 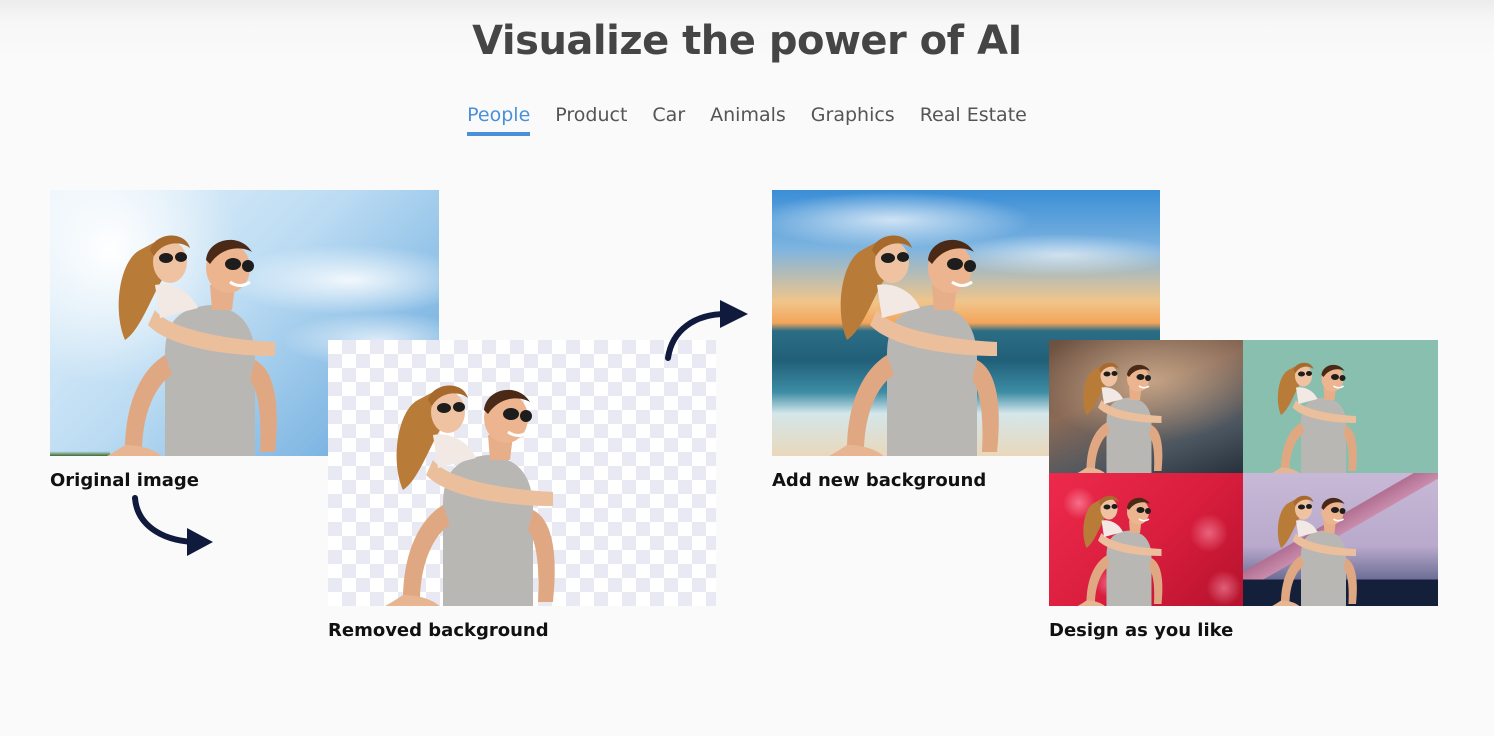 I want to click on tab-car: Car, so click(x=668, y=120).